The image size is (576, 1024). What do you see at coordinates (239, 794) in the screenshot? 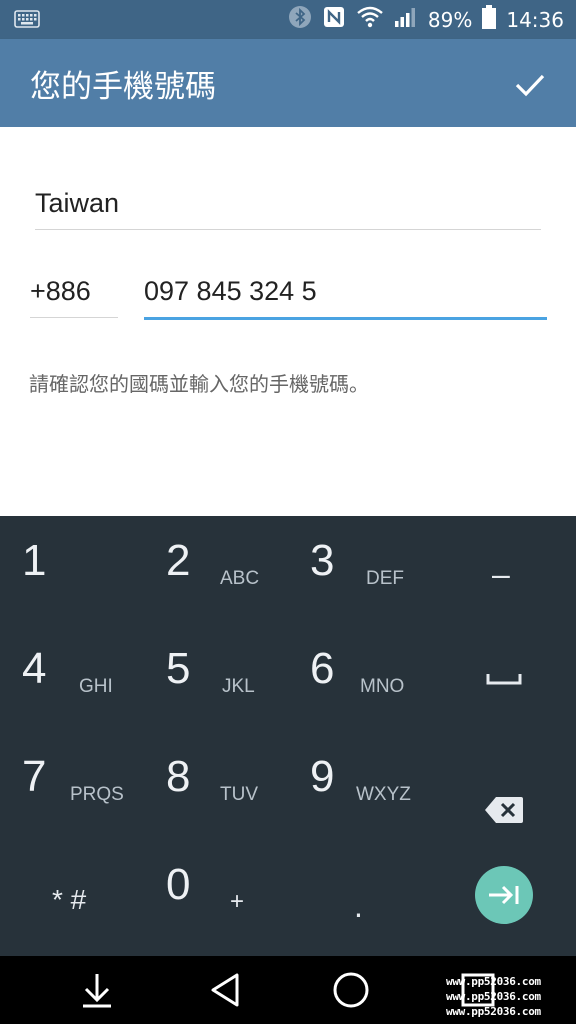
I see `key-letters: TUV` at bounding box center [239, 794].